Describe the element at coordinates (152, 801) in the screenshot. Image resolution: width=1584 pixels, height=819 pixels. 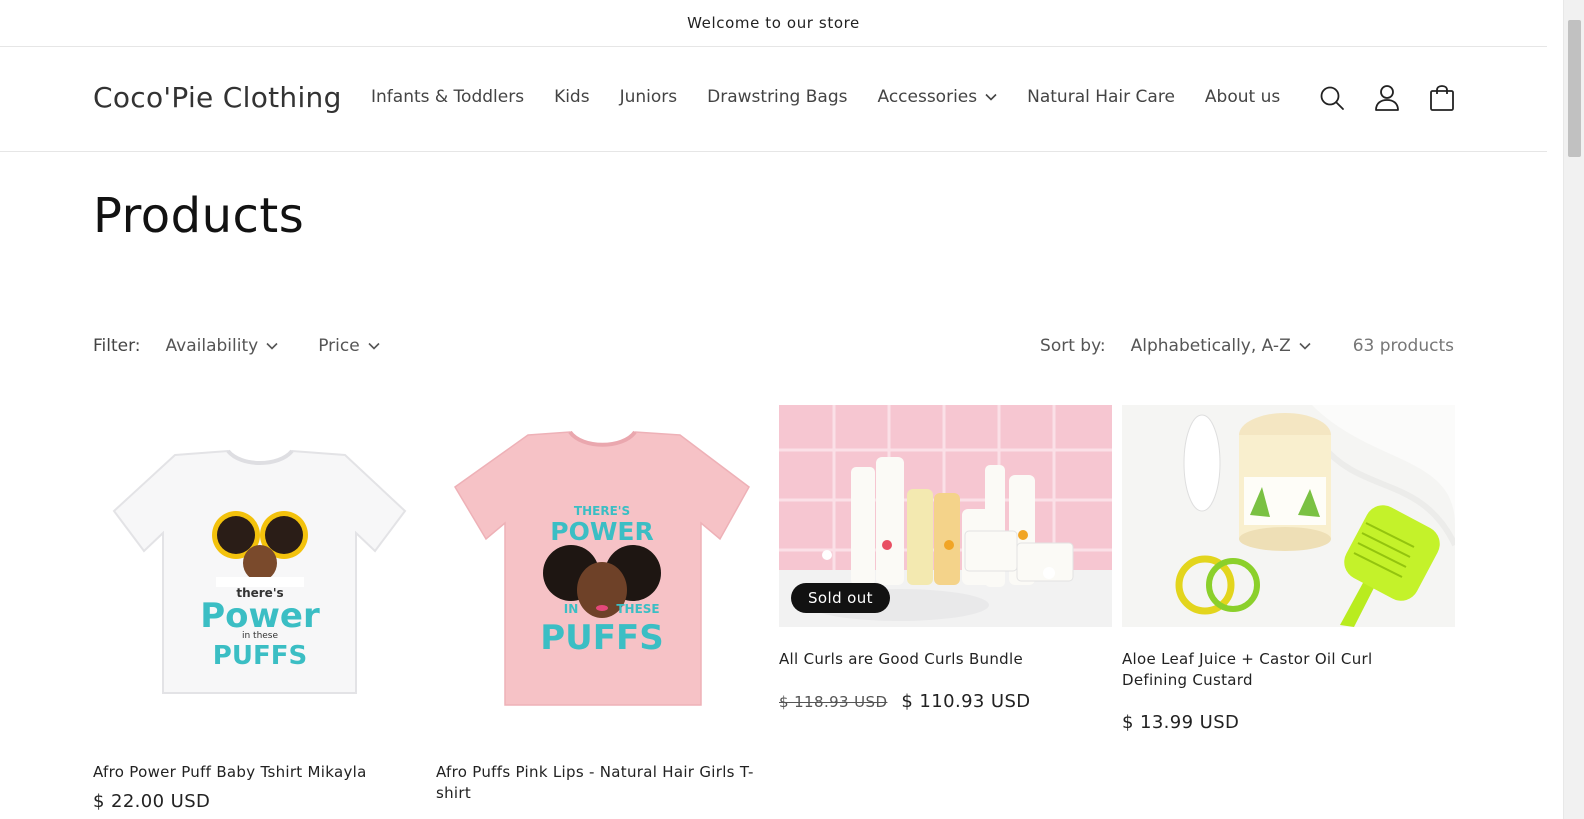
I see `product-price: $ 22.00 USD` at that location.